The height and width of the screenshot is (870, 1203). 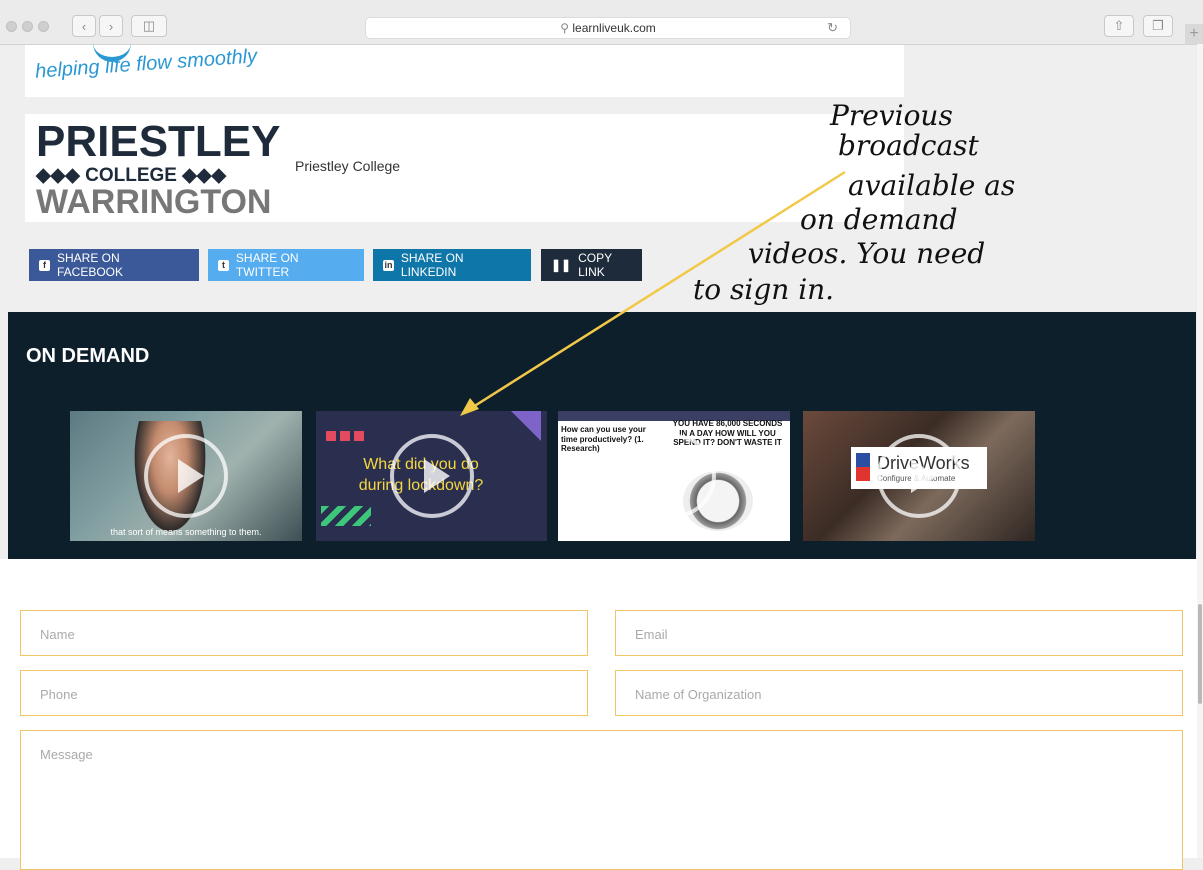 I want to click on annotation-line1: Previous, so click(x=891, y=115).